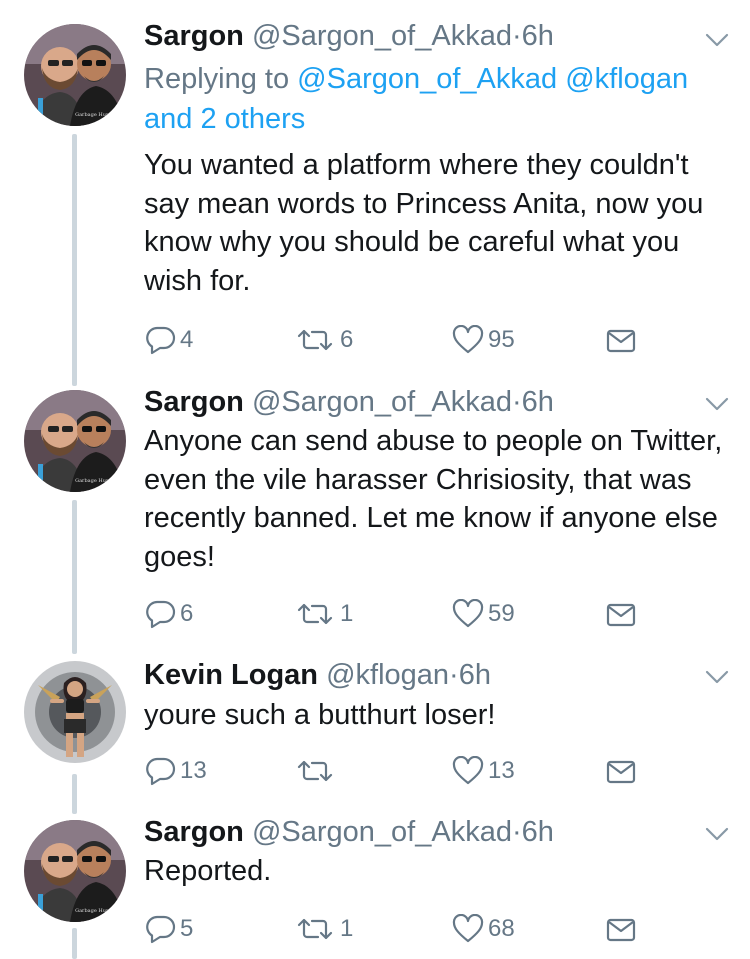  I want to click on retweet-count: 6, so click(347, 339).